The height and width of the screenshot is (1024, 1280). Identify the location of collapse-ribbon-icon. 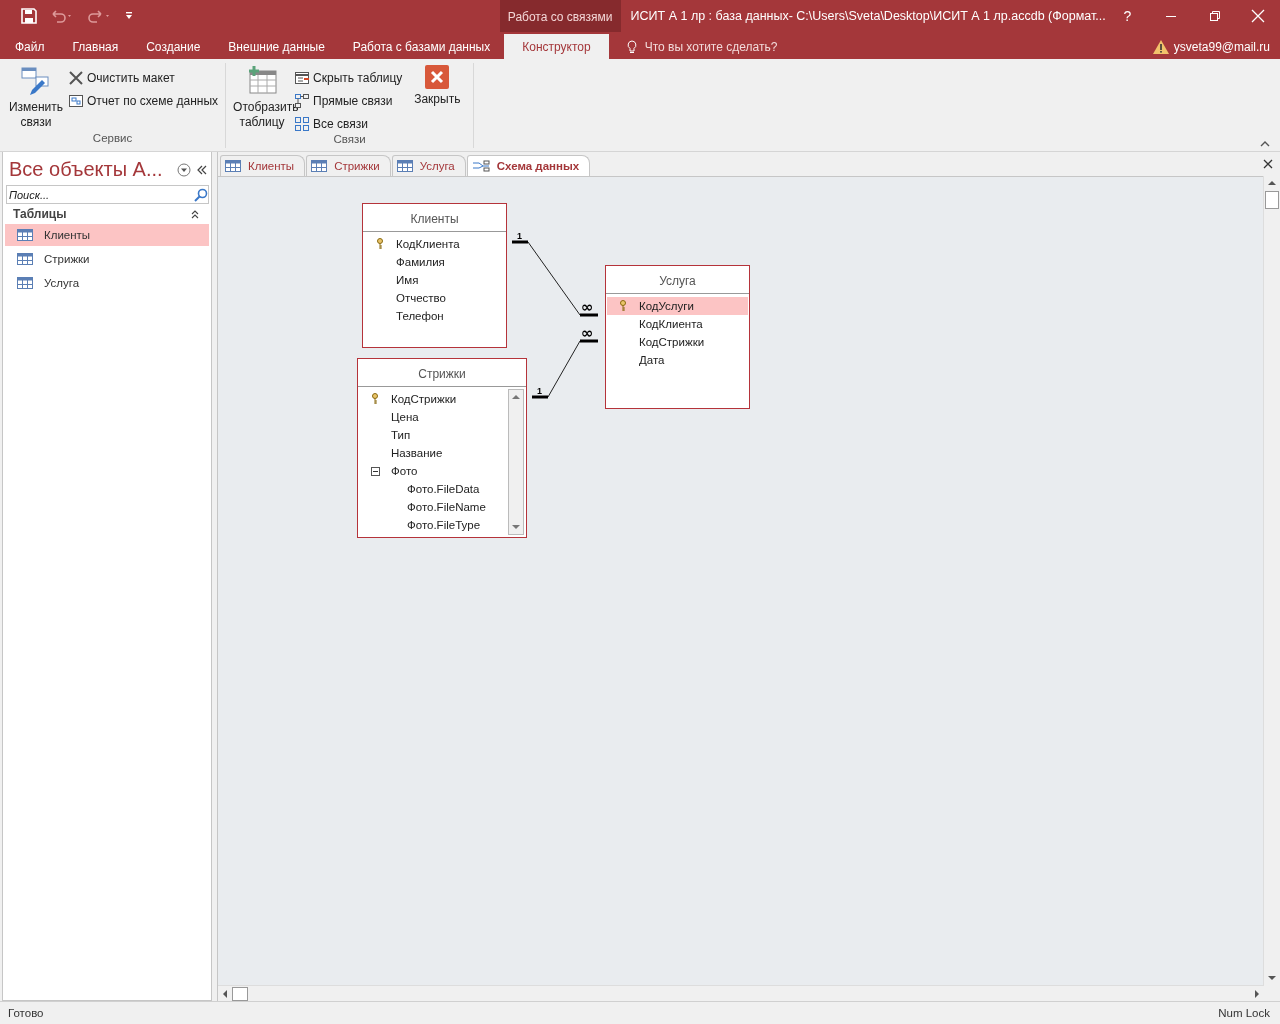
(1265, 144).